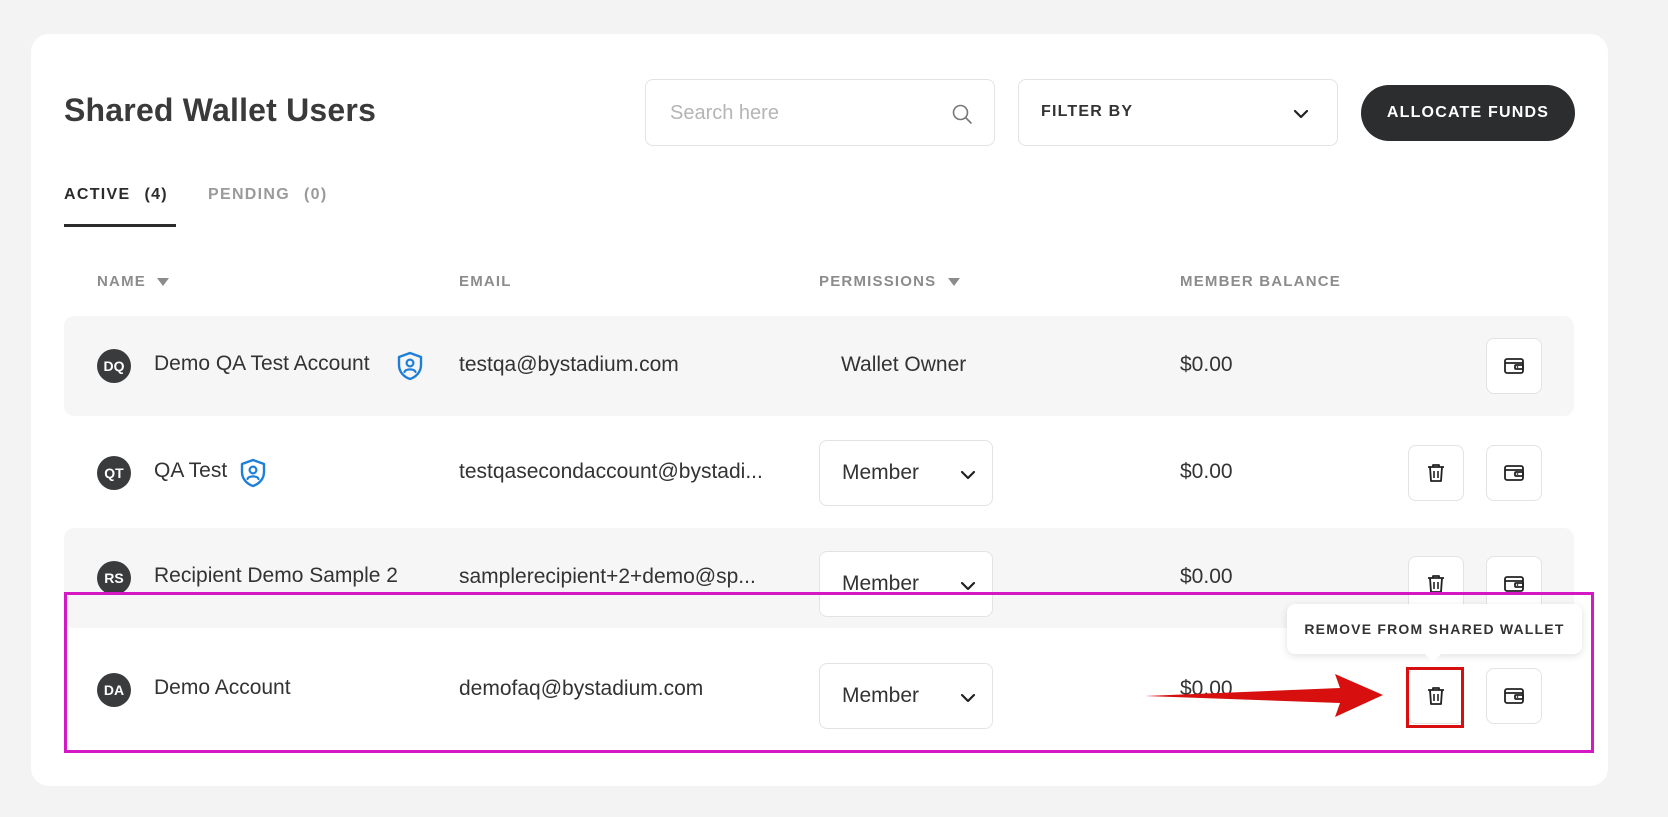 Image resolution: width=1668 pixels, height=817 pixels. Describe the element at coordinates (569, 364) in the screenshot. I see `member-email: testqa@bystadium.com` at that location.